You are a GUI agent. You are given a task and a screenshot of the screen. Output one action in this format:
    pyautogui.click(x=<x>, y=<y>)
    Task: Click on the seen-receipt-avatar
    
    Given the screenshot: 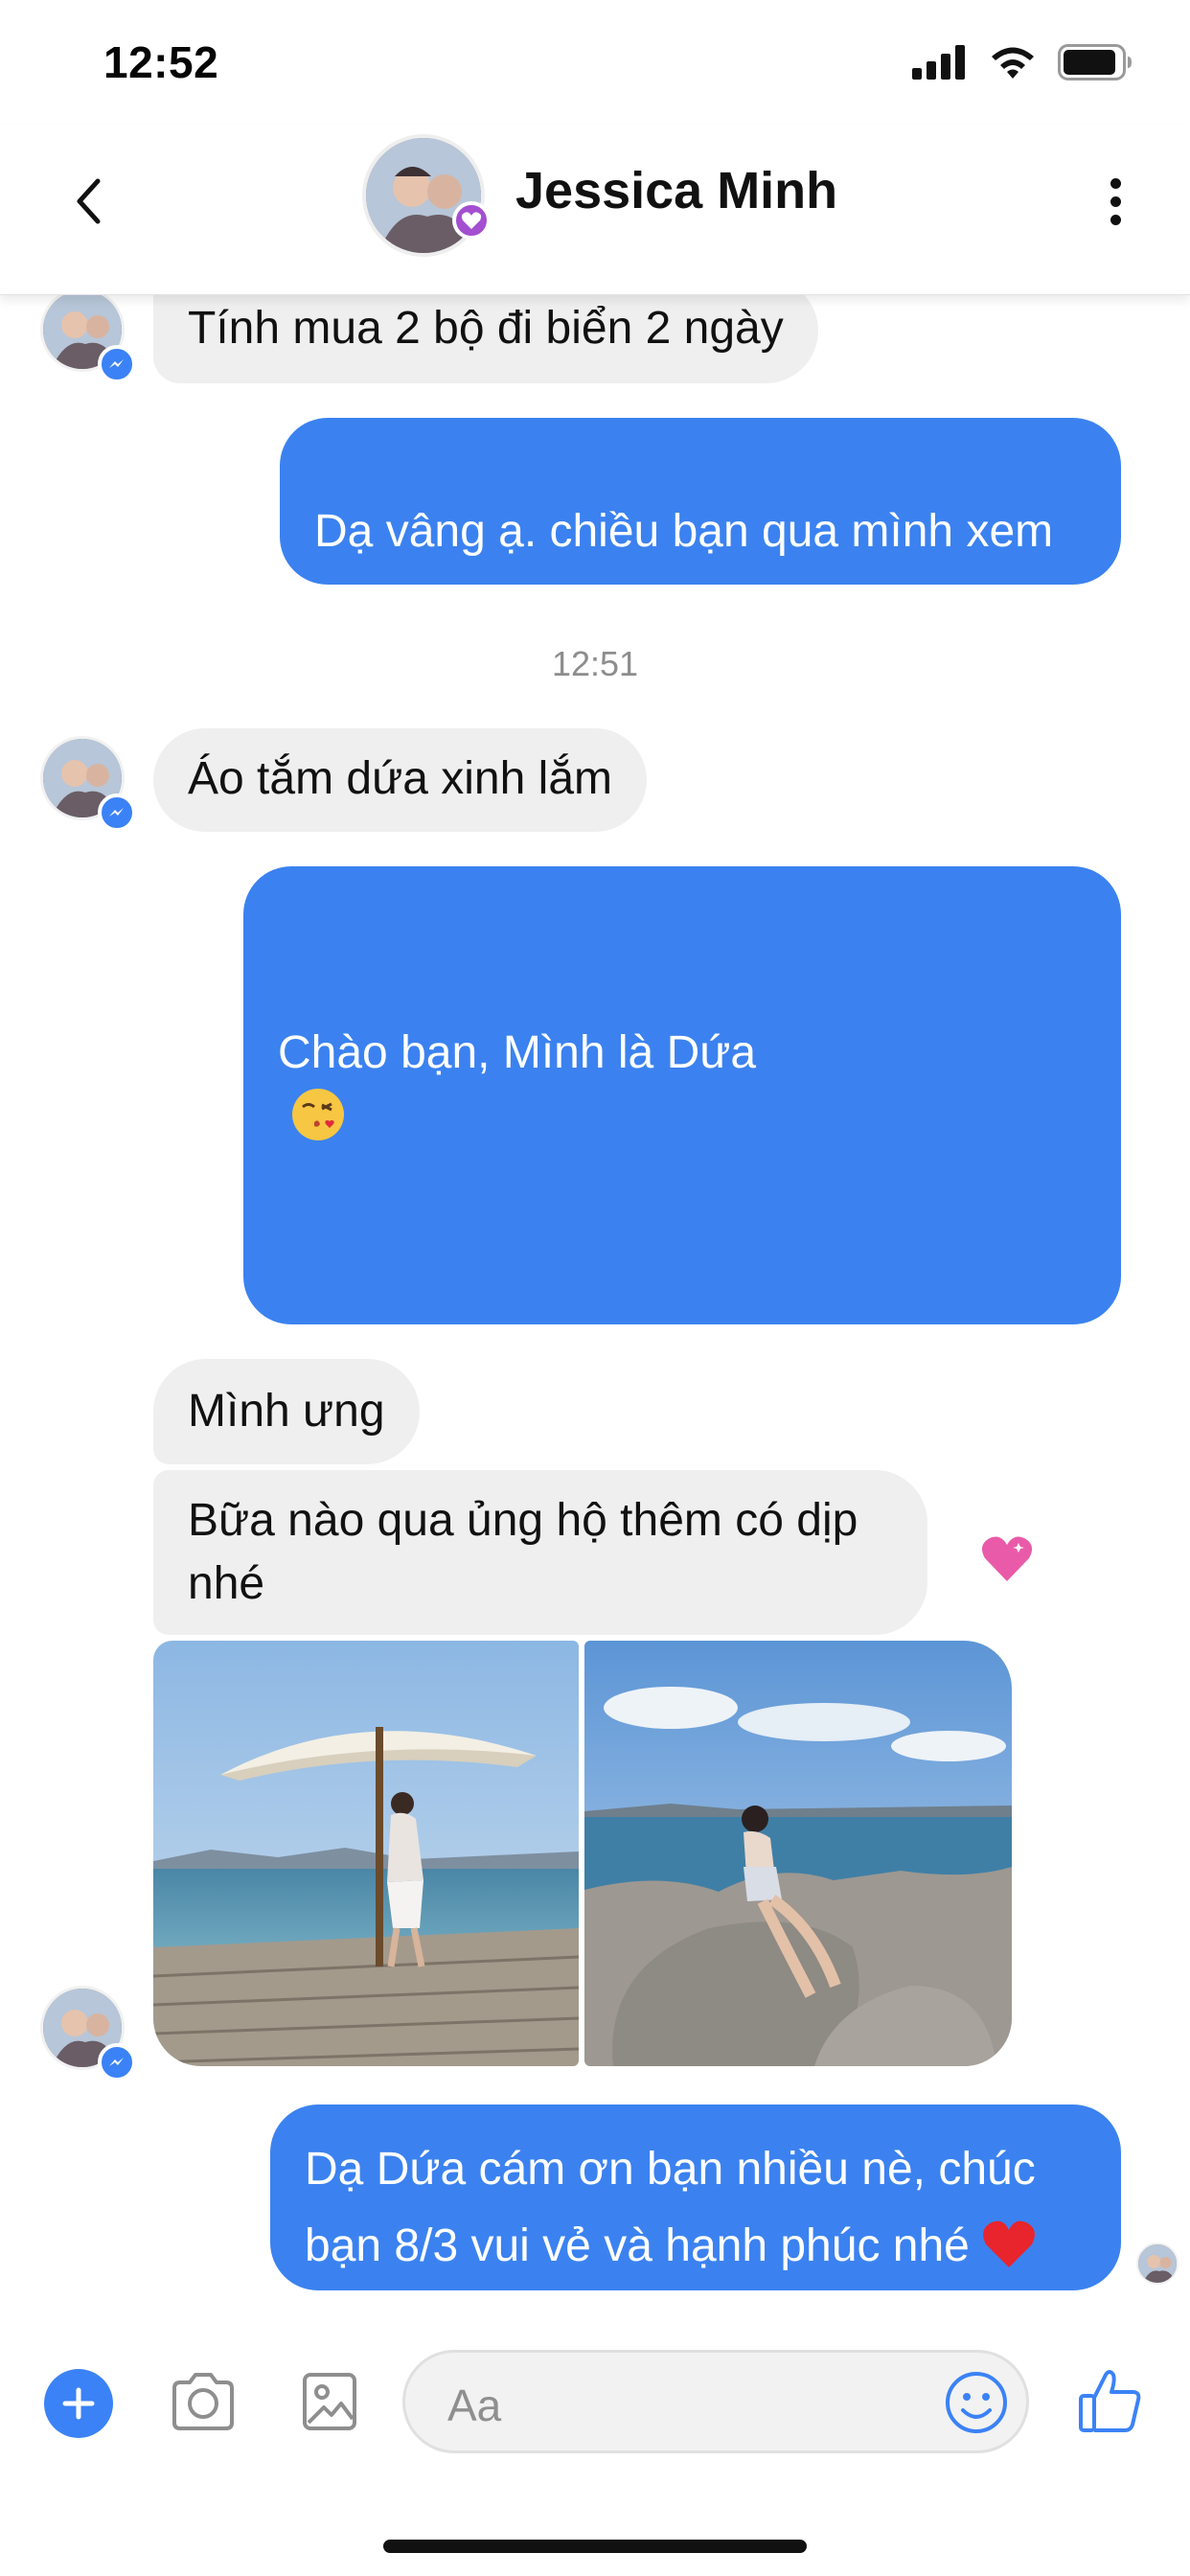 What is the action you would take?
    pyautogui.click(x=1158, y=2263)
    